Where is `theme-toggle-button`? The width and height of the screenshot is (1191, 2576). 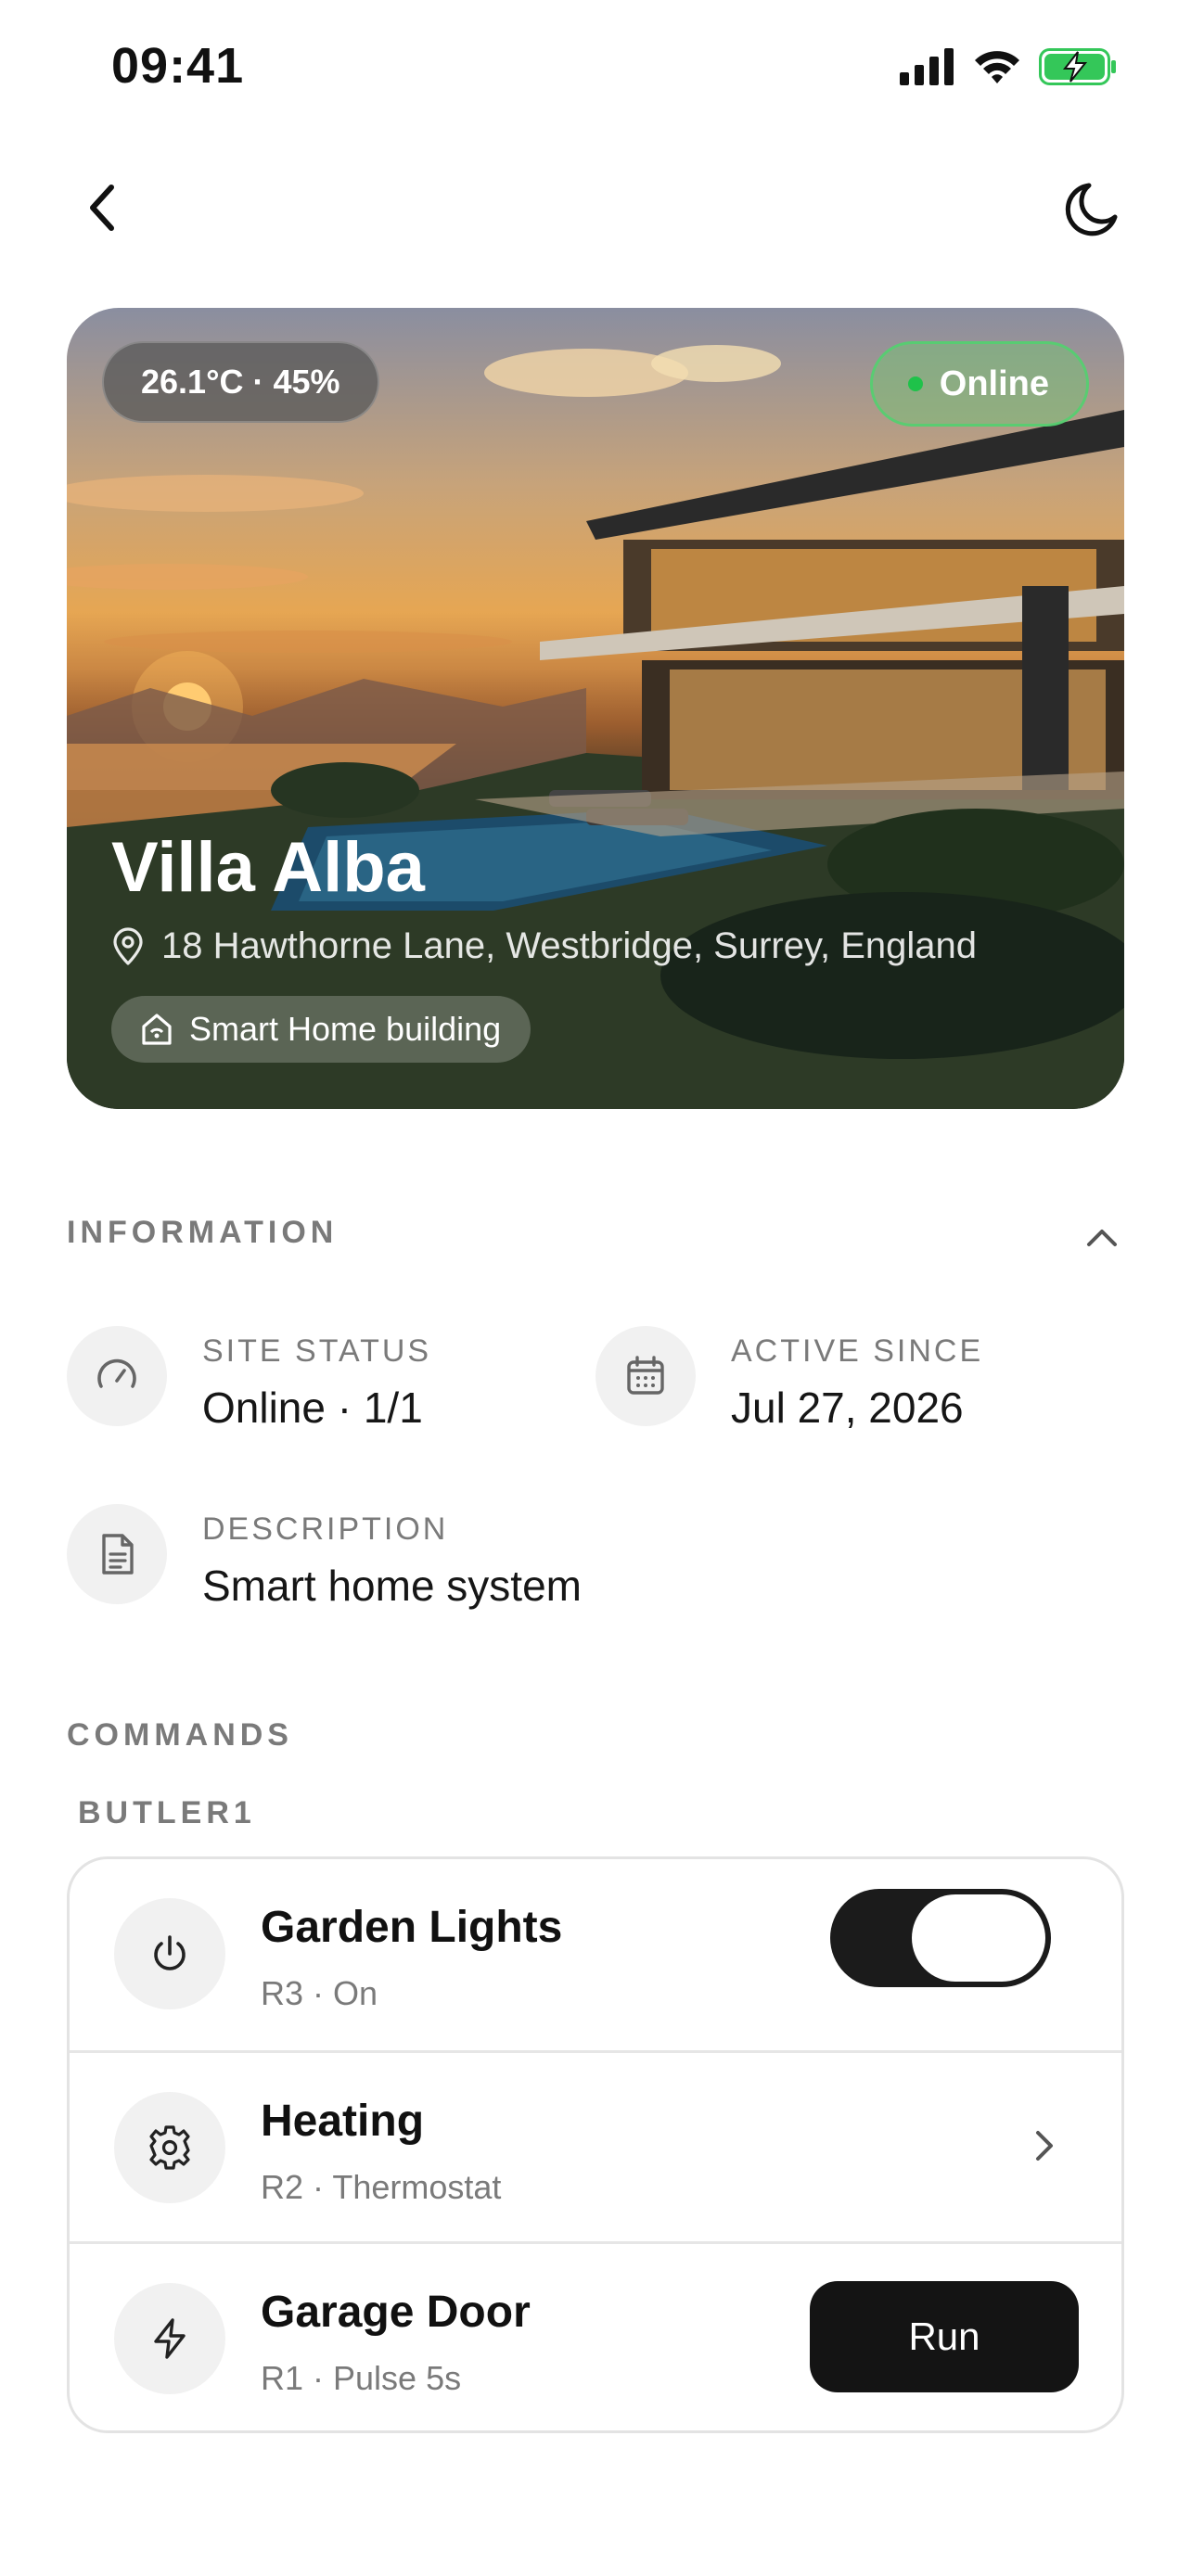
theme-toggle-button is located at coordinates (1095, 209).